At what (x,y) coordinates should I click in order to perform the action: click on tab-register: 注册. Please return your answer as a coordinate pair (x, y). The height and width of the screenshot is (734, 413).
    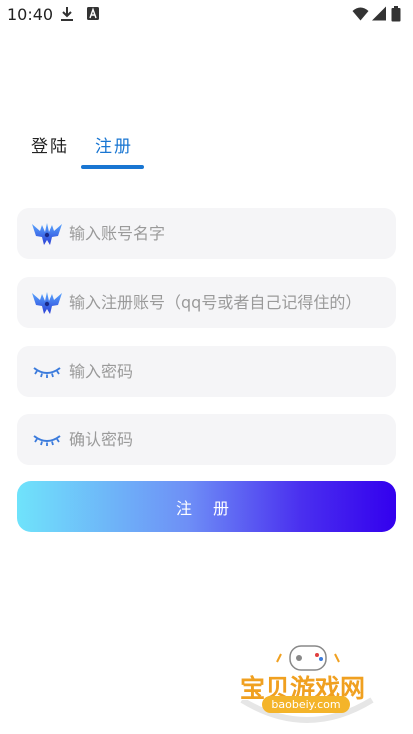
    Looking at the image, I should click on (114, 144).